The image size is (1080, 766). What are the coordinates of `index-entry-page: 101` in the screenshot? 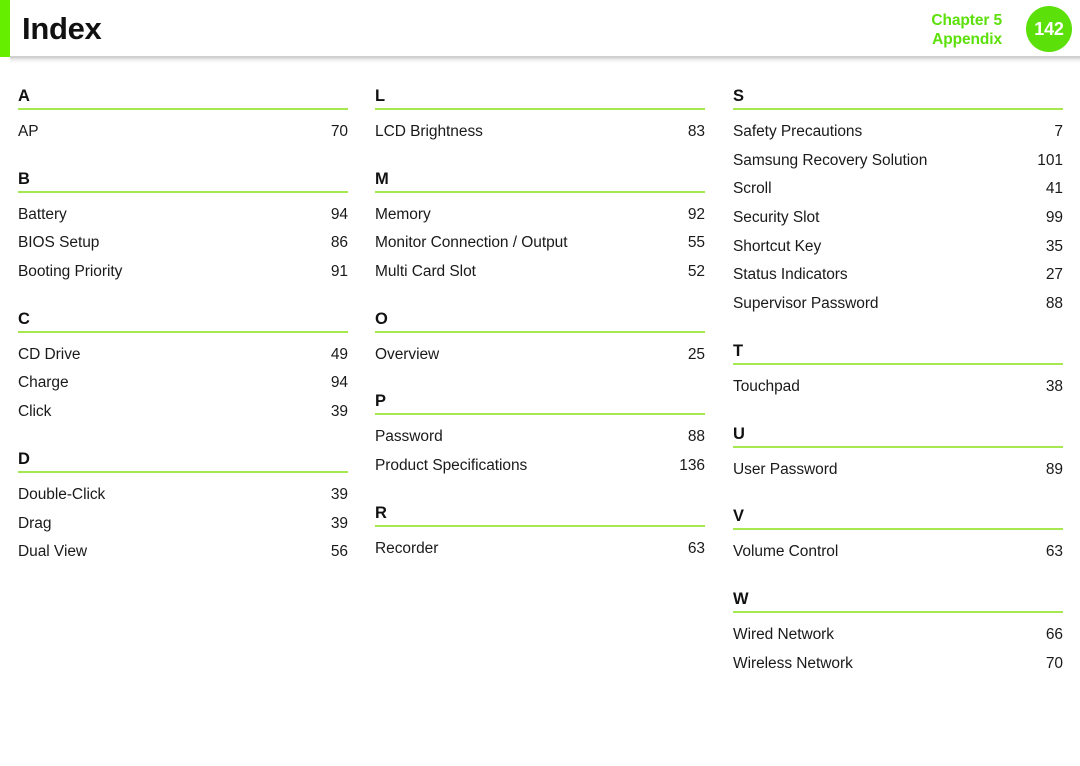 It's located at (1050, 160).